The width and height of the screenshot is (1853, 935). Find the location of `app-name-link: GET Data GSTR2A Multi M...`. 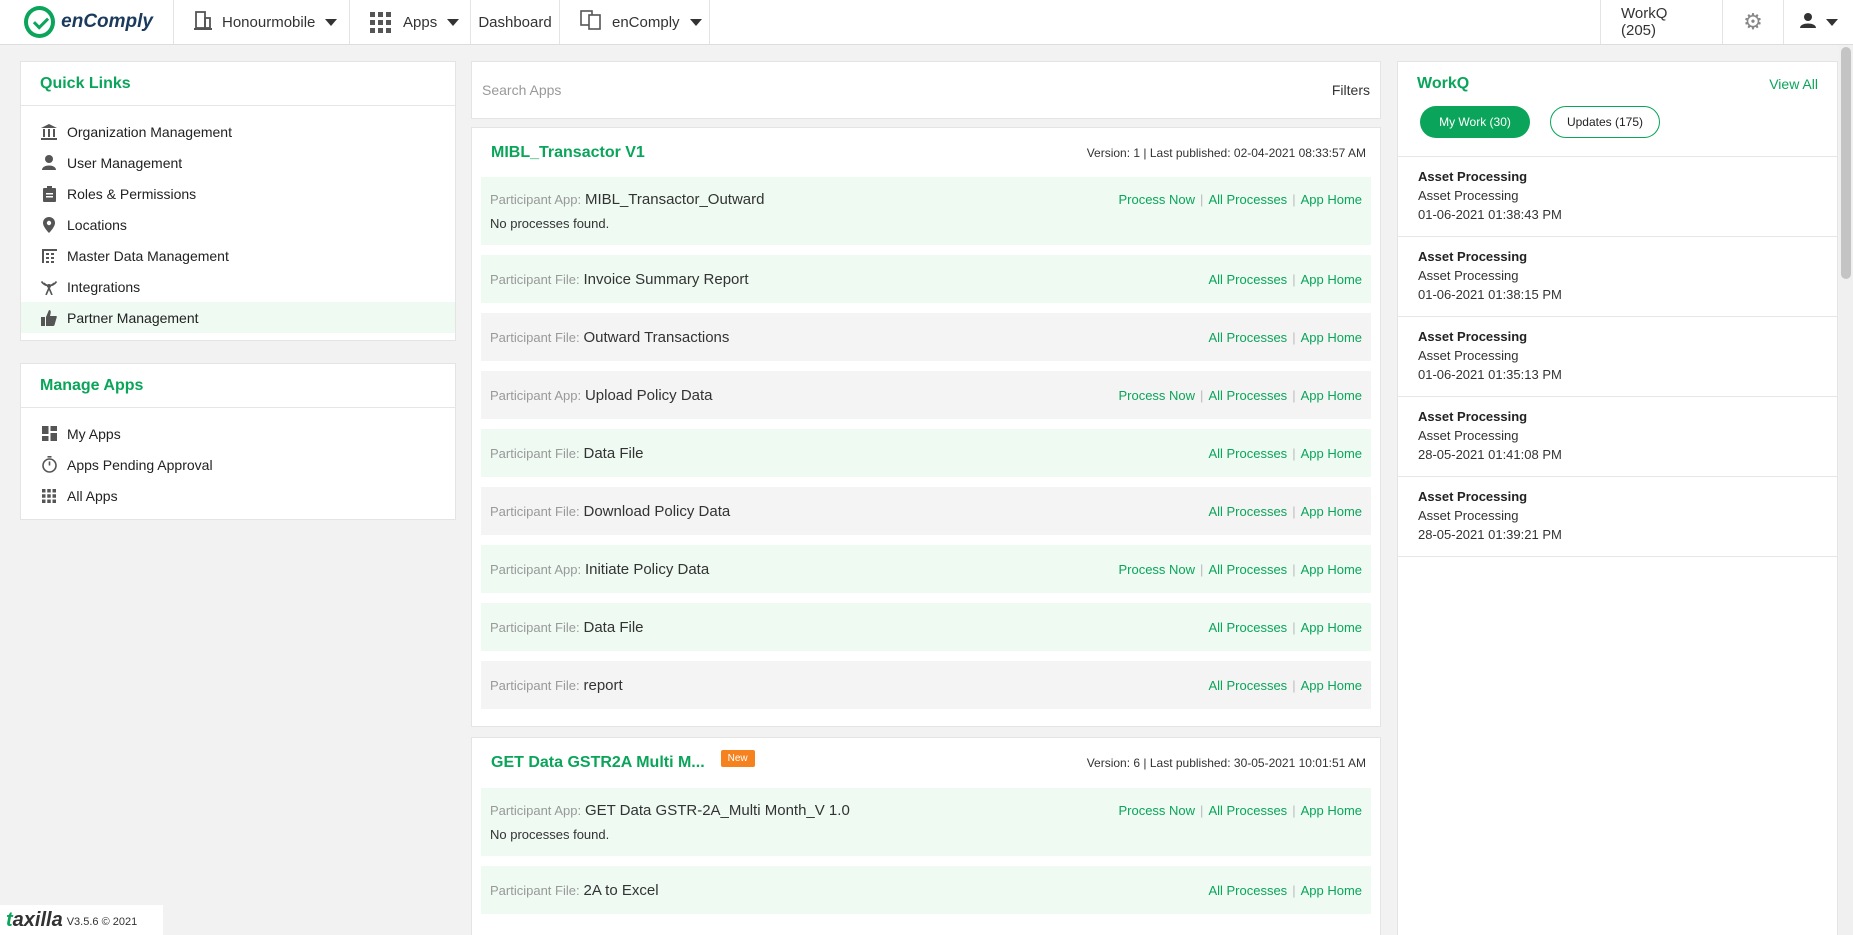

app-name-link: GET Data GSTR2A Multi M... is located at coordinates (598, 763).